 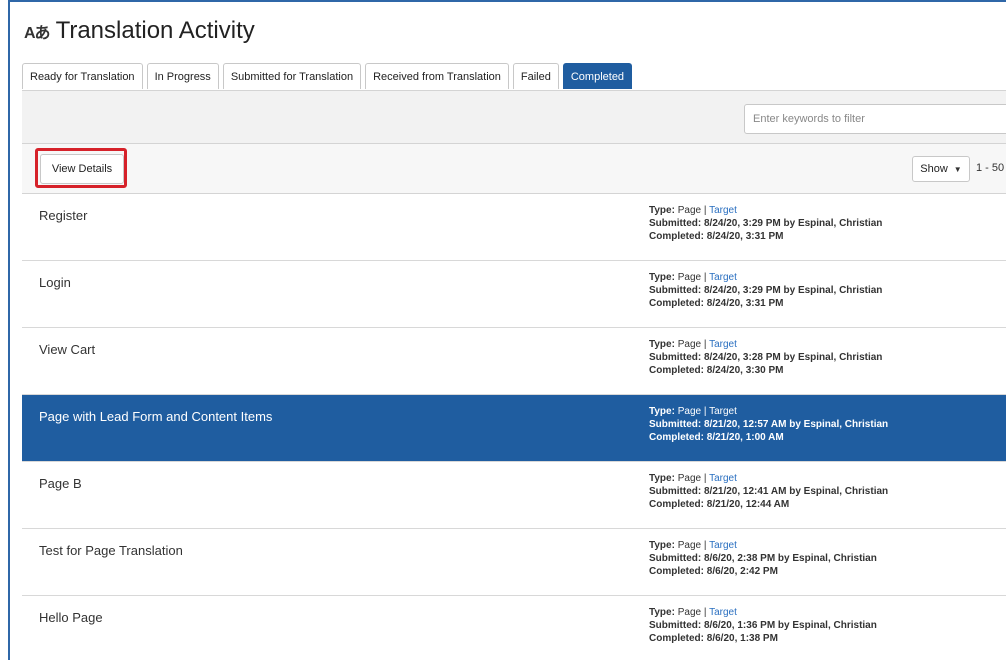 What do you see at coordinates (745, 437) in the screenshot?
I see `item-completed: 8/21/20, 1:00 AM` at bounding box center [745, 437].